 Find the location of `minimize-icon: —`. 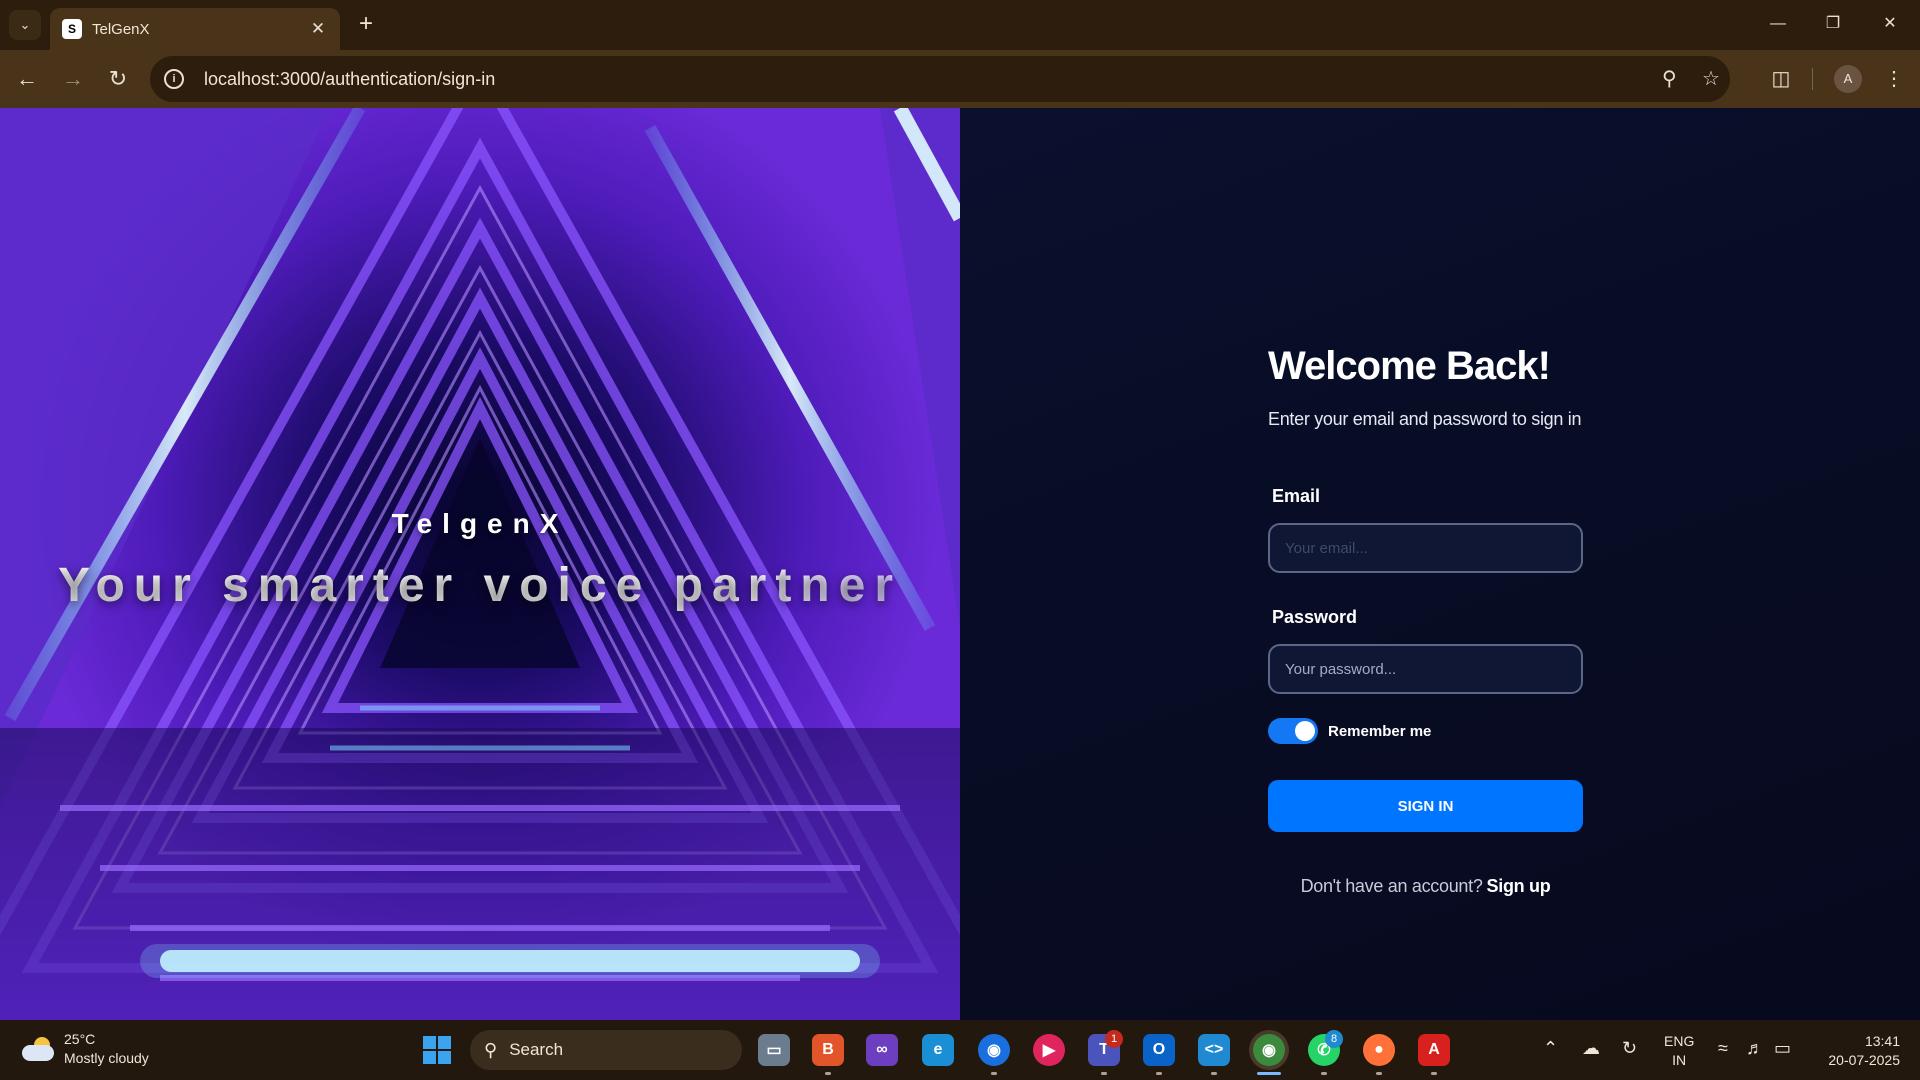

minimize-icon: — is located at coordinates (1778, 24).